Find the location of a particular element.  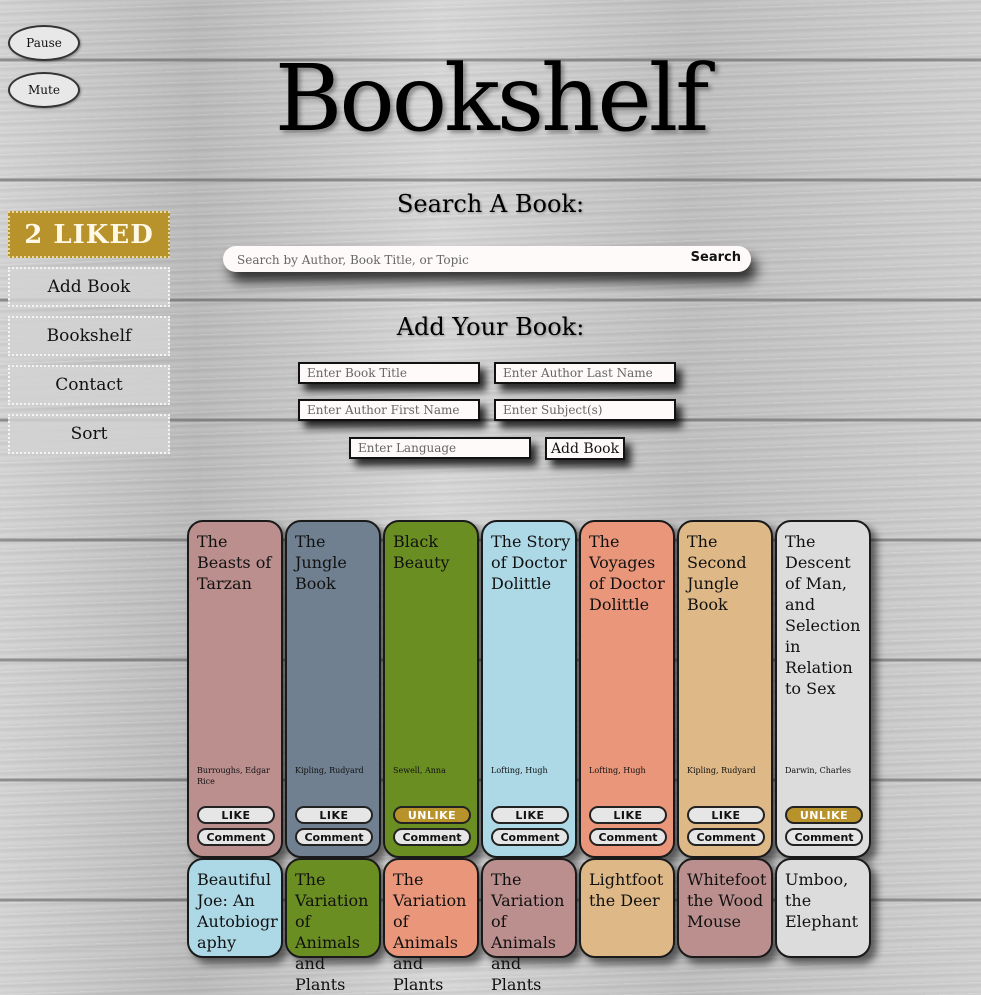

add-book-heading: Add Your Book: is located at coordinates (490, 327).